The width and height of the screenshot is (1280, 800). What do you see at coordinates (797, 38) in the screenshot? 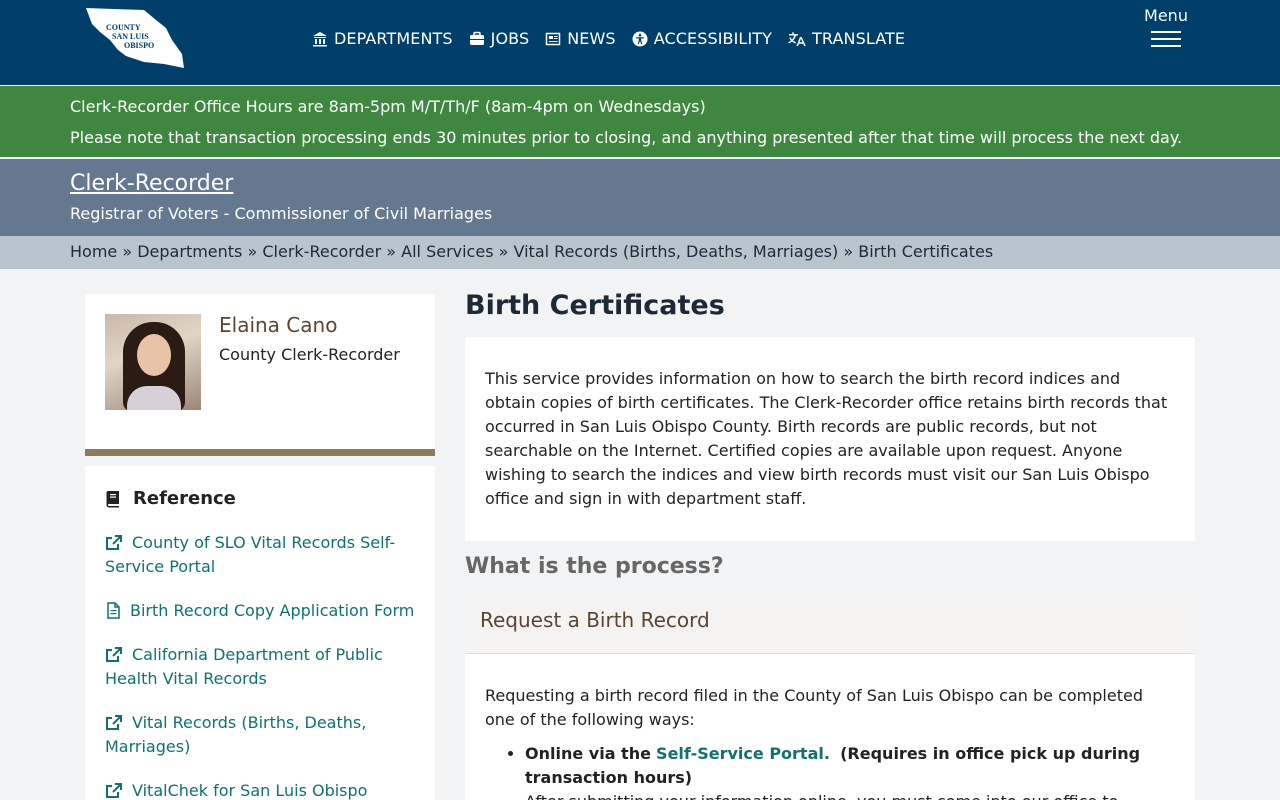
I see `translate-icon` at bounding box center [797, 38].